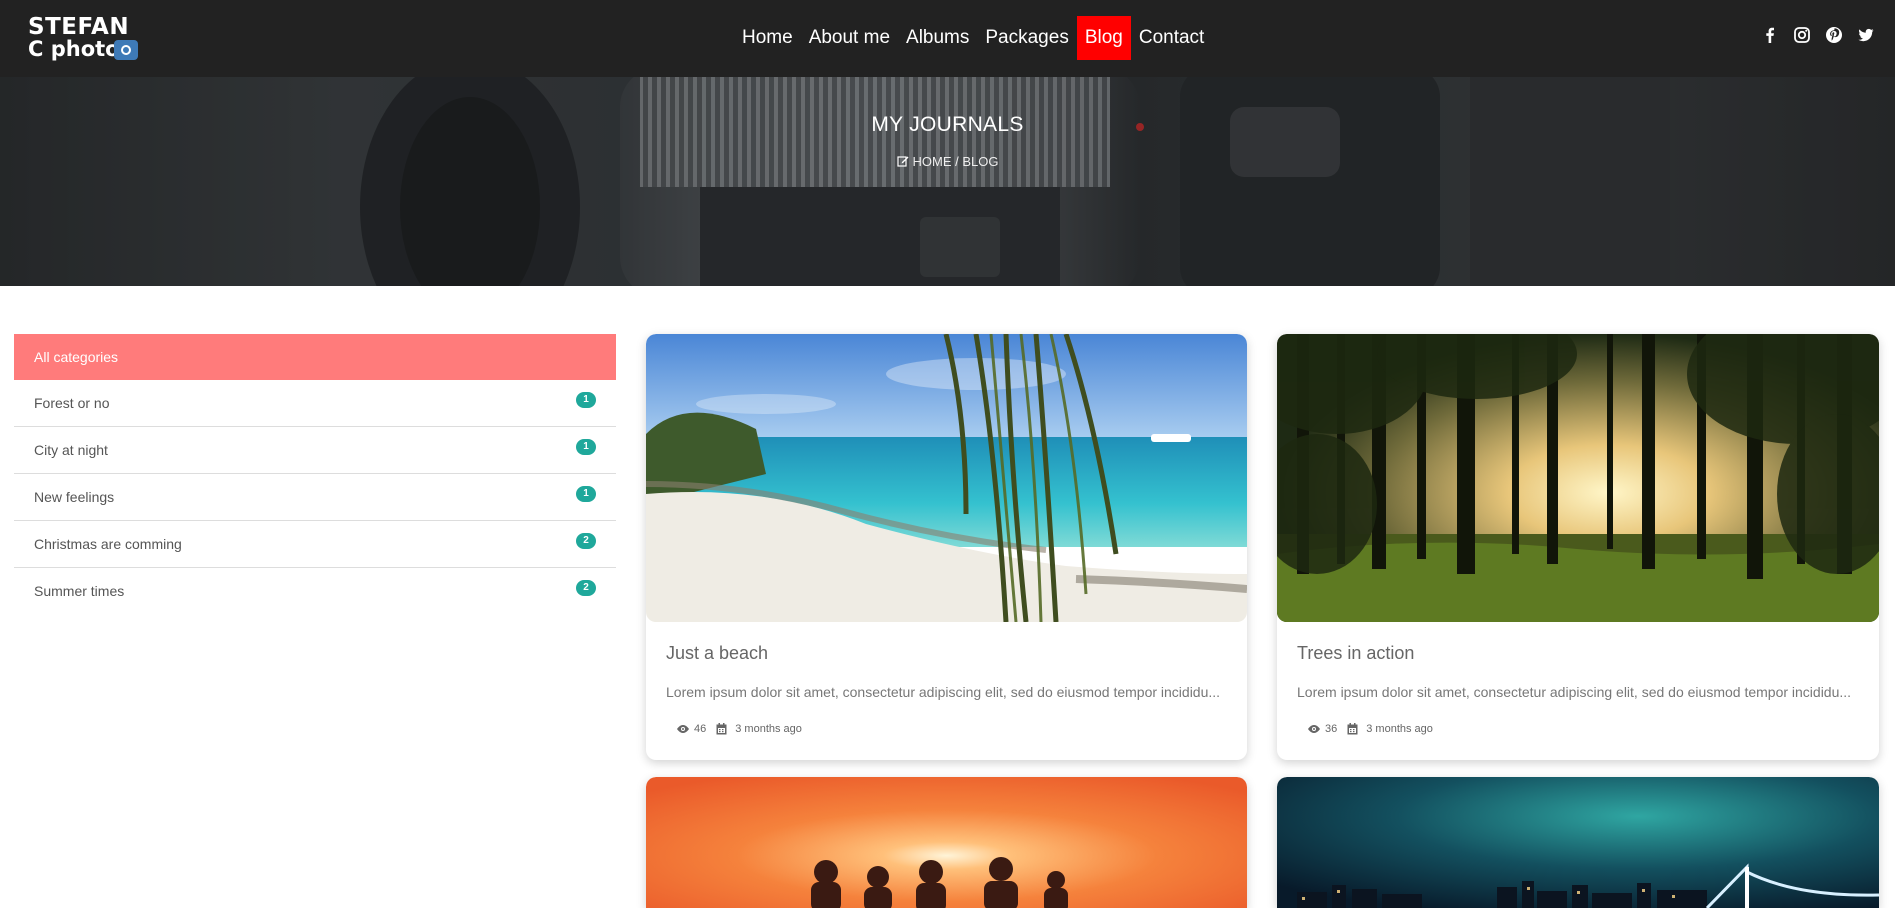 This screenshot has width=1895, height=908. What do you see at coordinates (700, 729) in the screenshot?
I see `view-count: 46` at bounding box center [700, 729].